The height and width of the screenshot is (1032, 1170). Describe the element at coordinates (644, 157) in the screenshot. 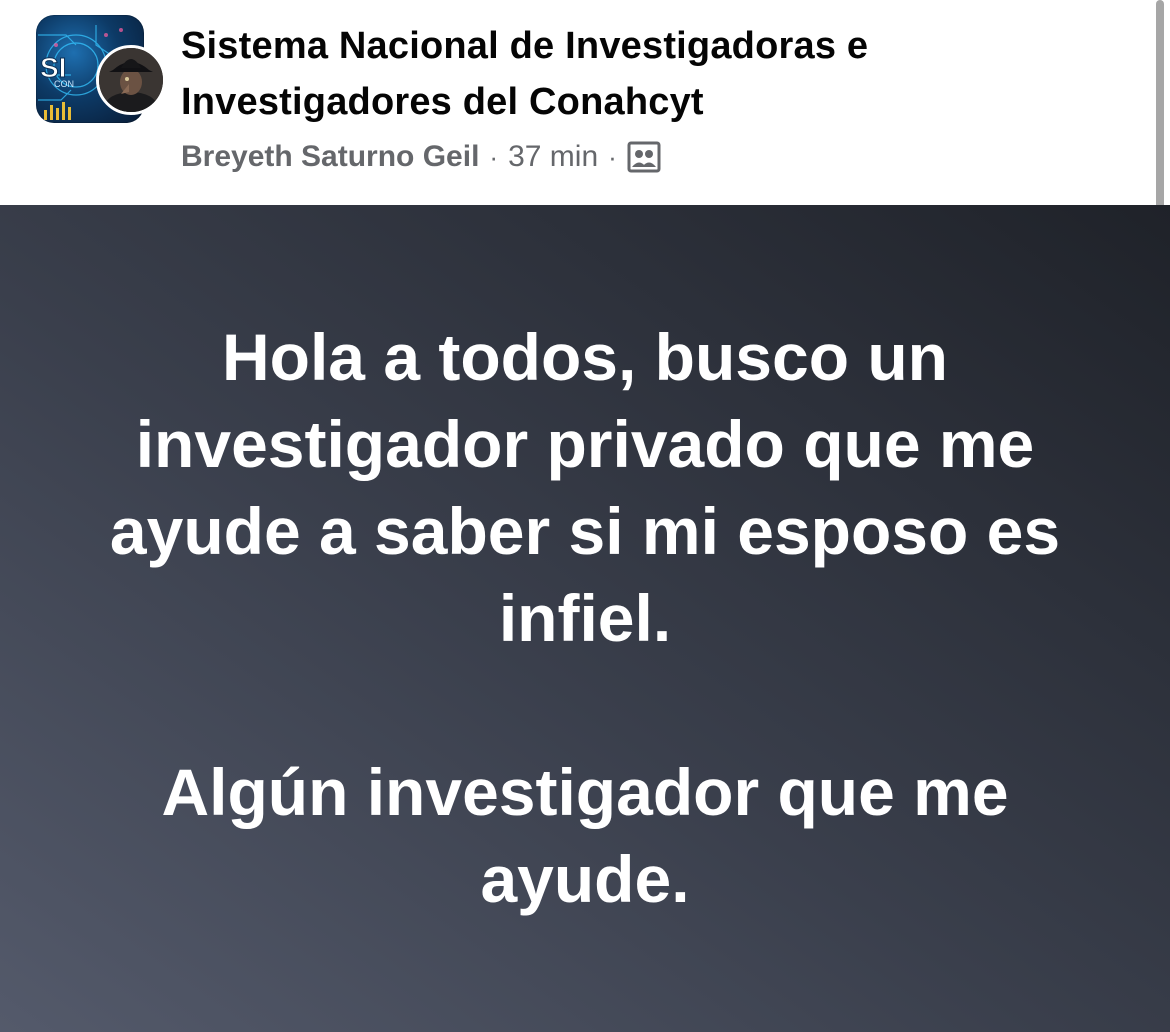

I see `group-members-icon` at that location.